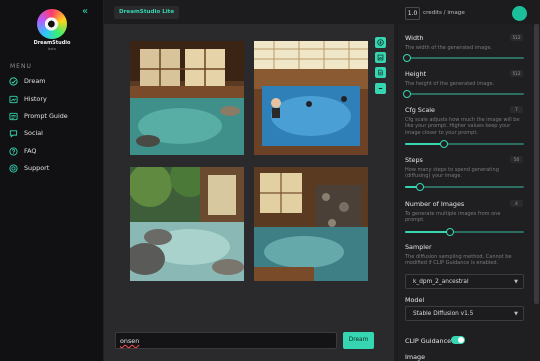 The width and height of the screenshot is (540, 361). Describe the element at coordinates (33, 133) in the screenshot. I see `sidebar-item-label: Social` at that location.